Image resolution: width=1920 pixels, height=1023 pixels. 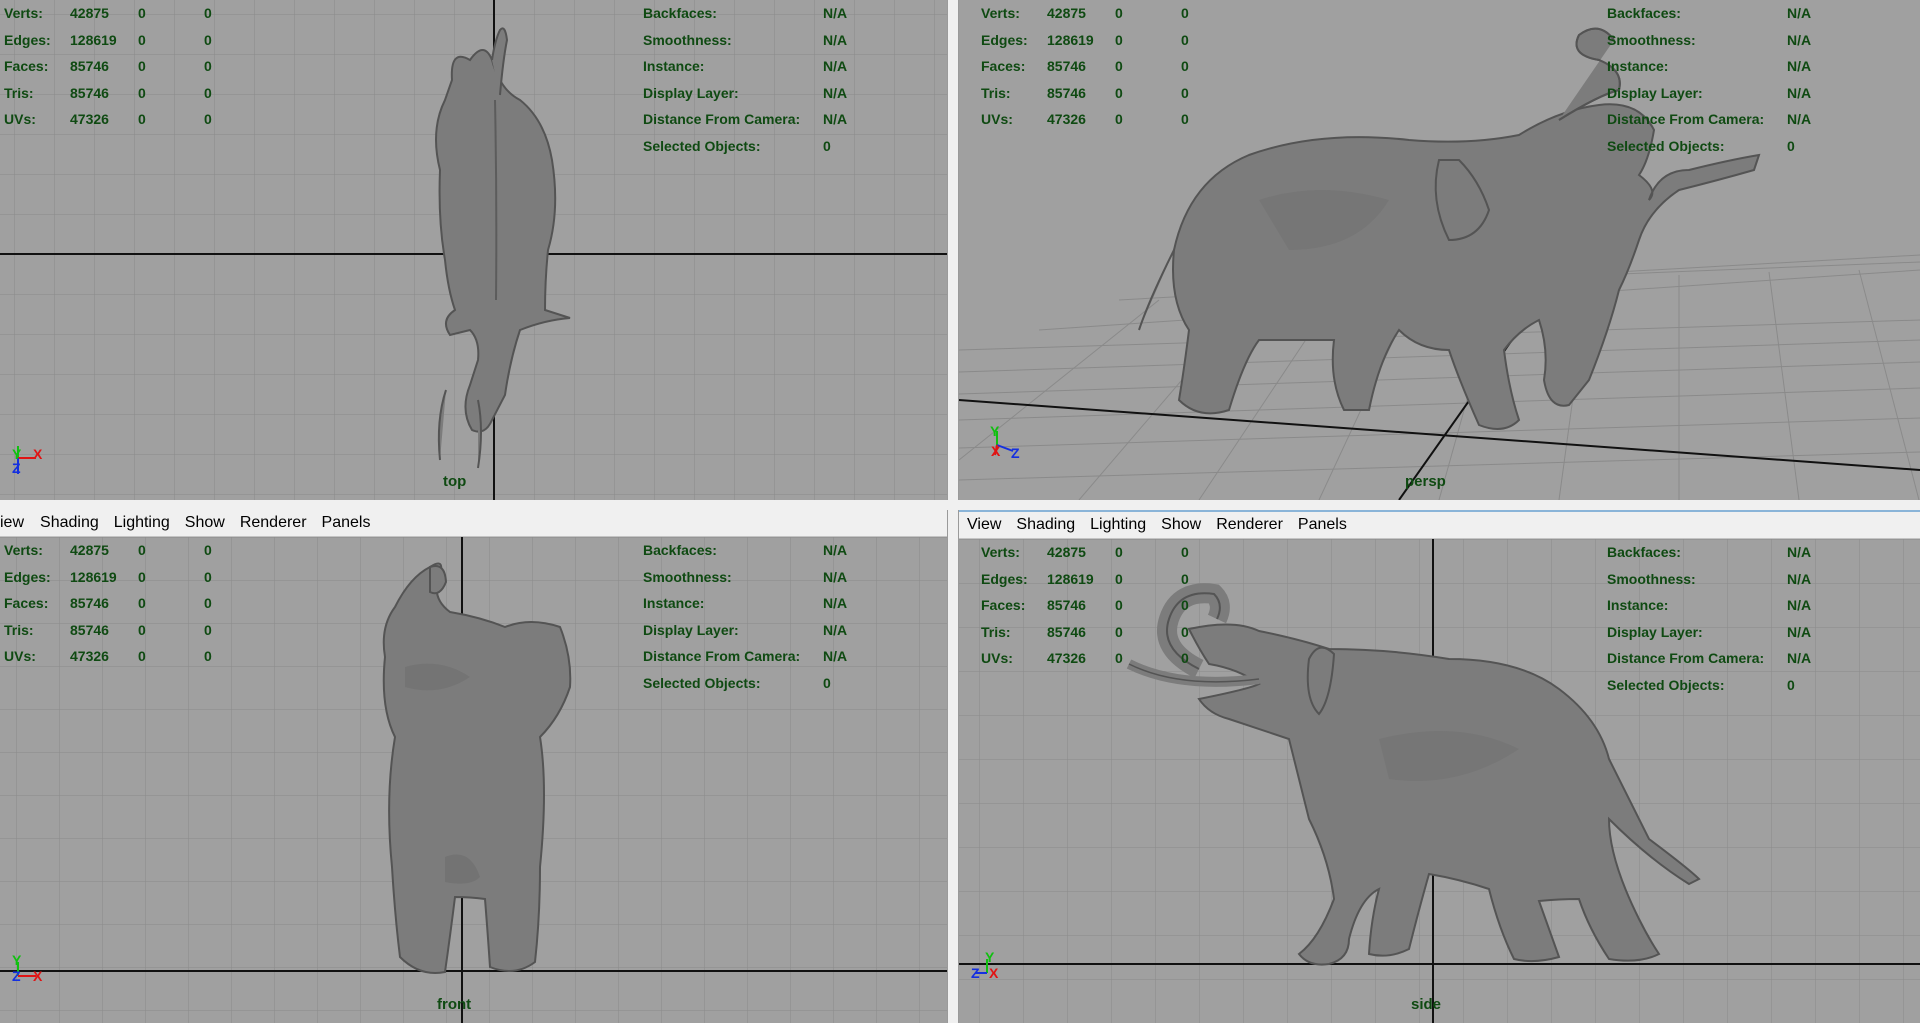 I want to click on hud-label-distance-from-camera: Distance From Camera:, so click(x=722, y=119).